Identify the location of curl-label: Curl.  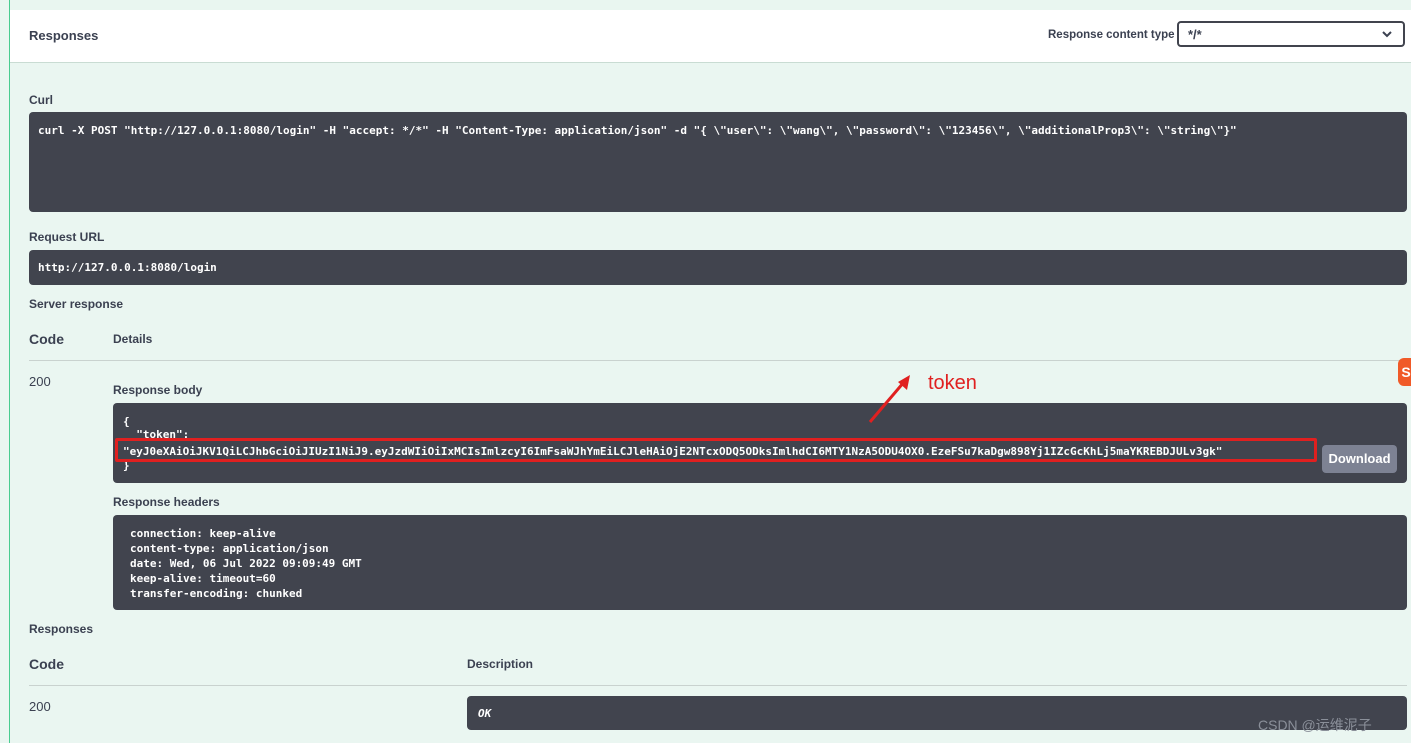
(41, 100).